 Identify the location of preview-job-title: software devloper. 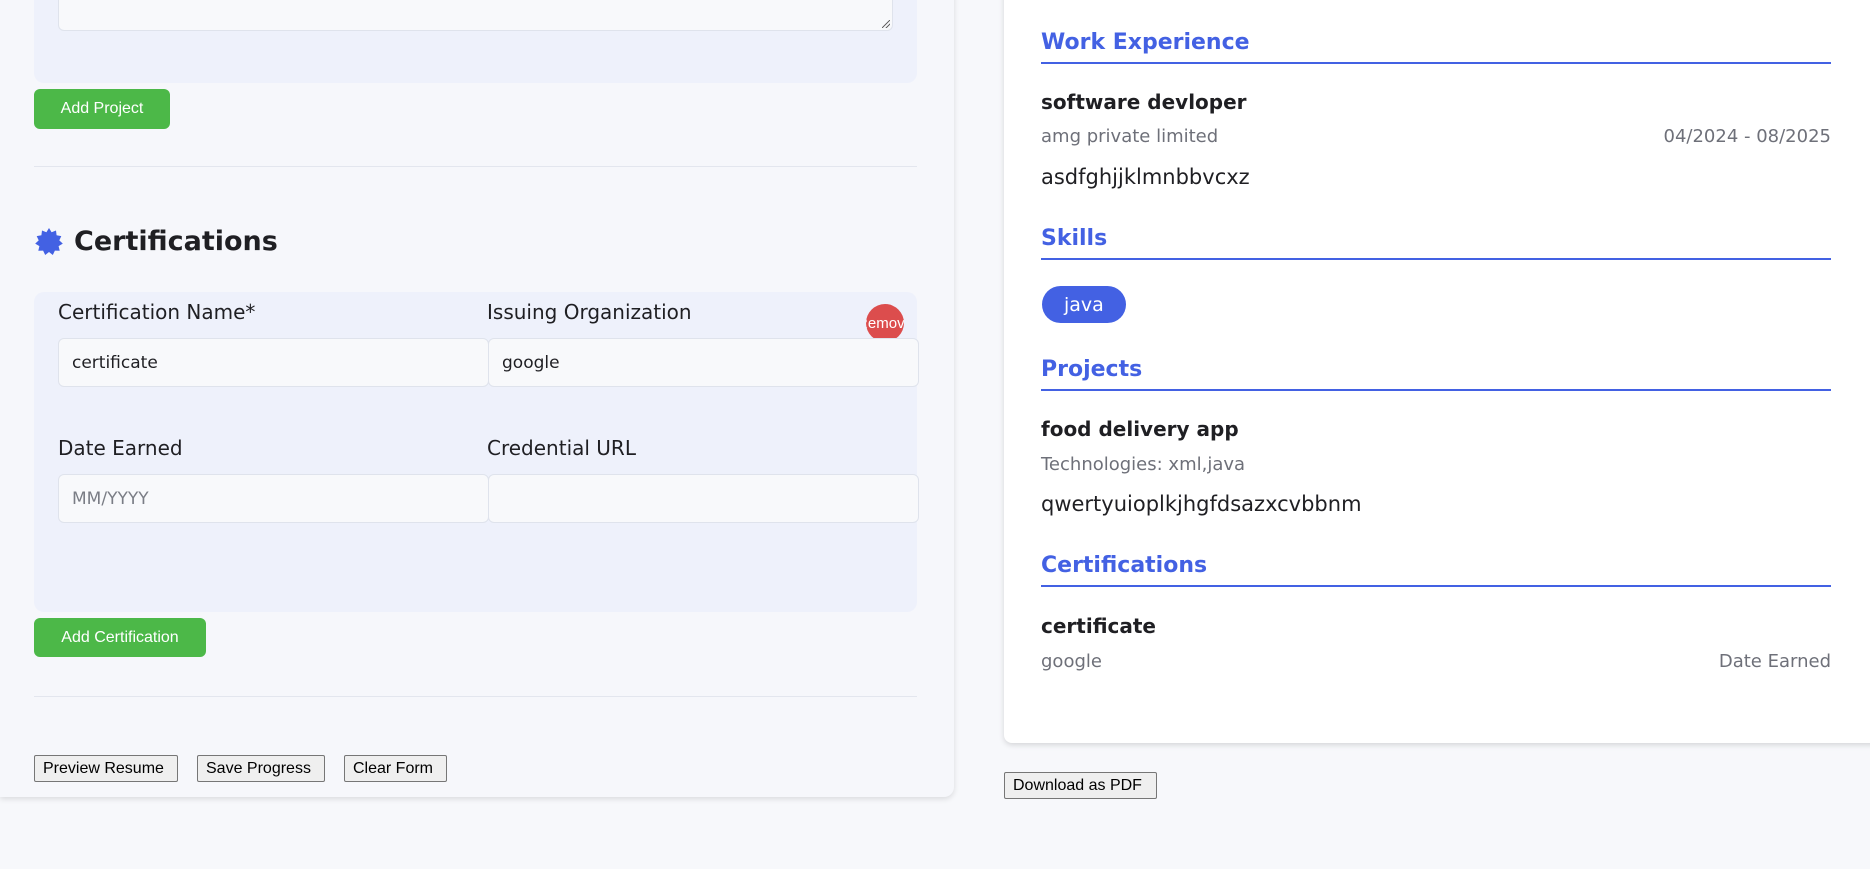
(1144, 102).